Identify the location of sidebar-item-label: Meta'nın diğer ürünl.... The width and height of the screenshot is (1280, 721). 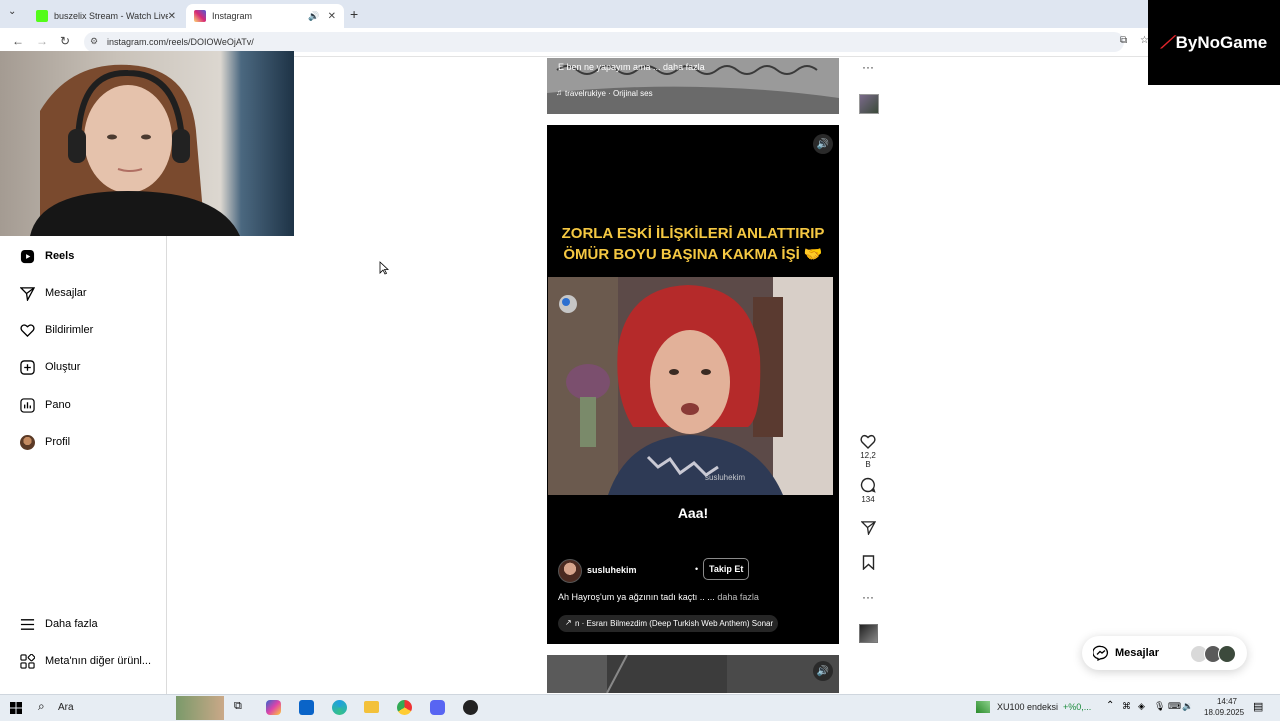
(98, 661).